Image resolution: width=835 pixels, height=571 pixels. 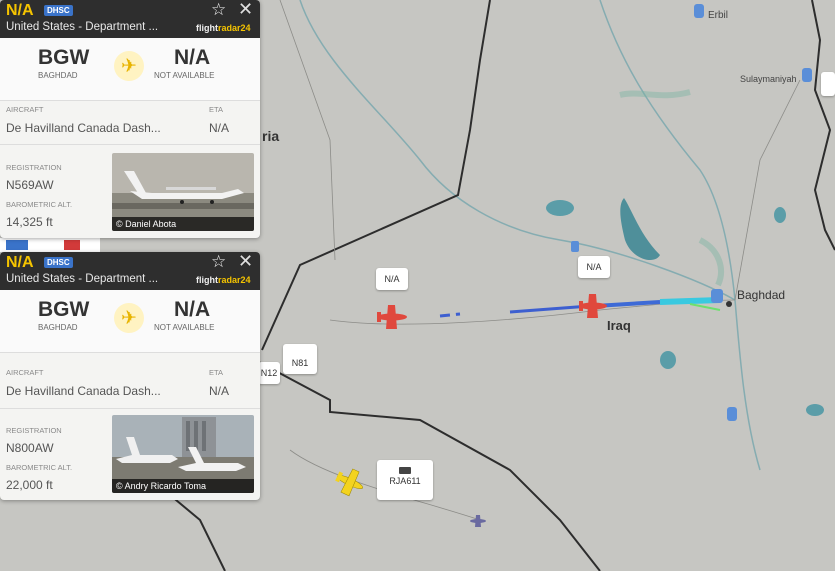 I want to click on flight-tag-5: RJA611, so click(x=405, y=480).